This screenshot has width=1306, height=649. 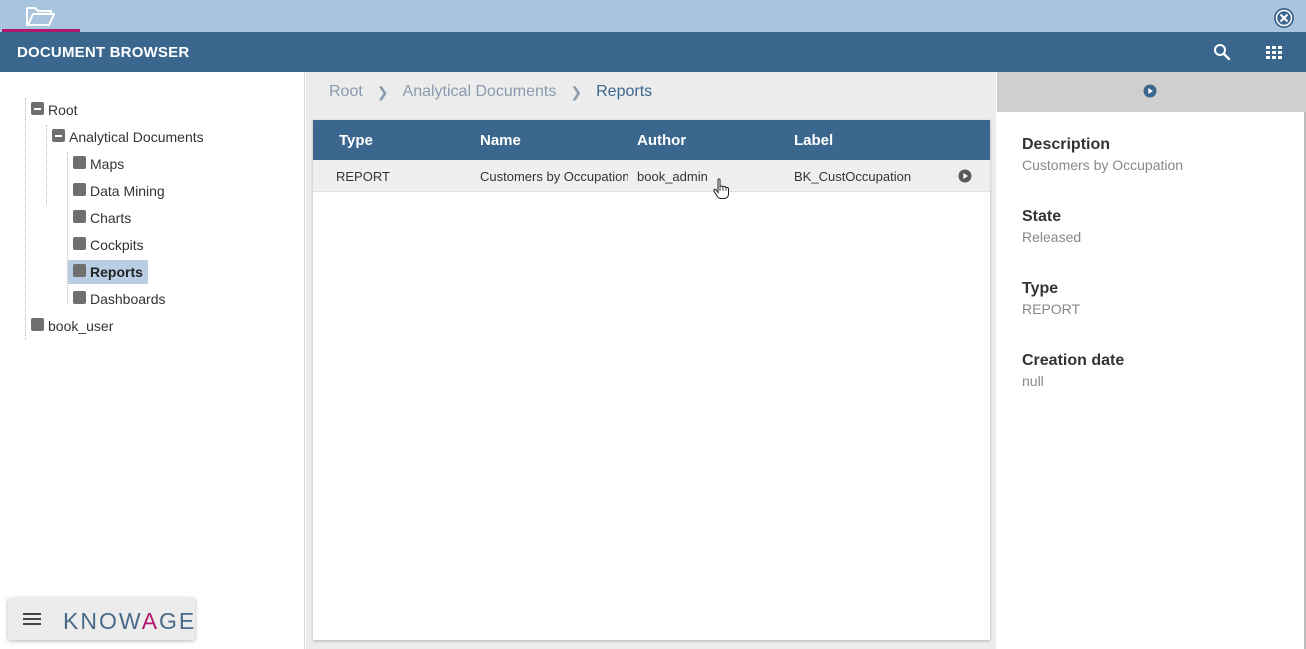 I want to click on detail-creation-date: Creation date null, so click(x=1073, y=370).